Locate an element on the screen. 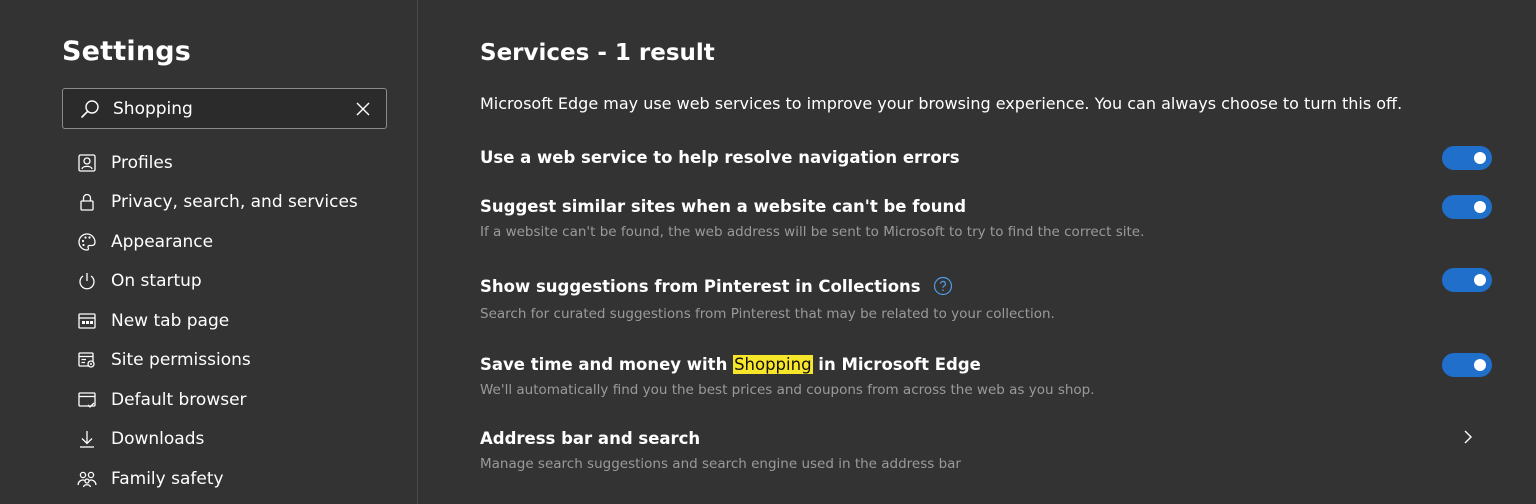  lock-icon is located at coordinates (87, 202).